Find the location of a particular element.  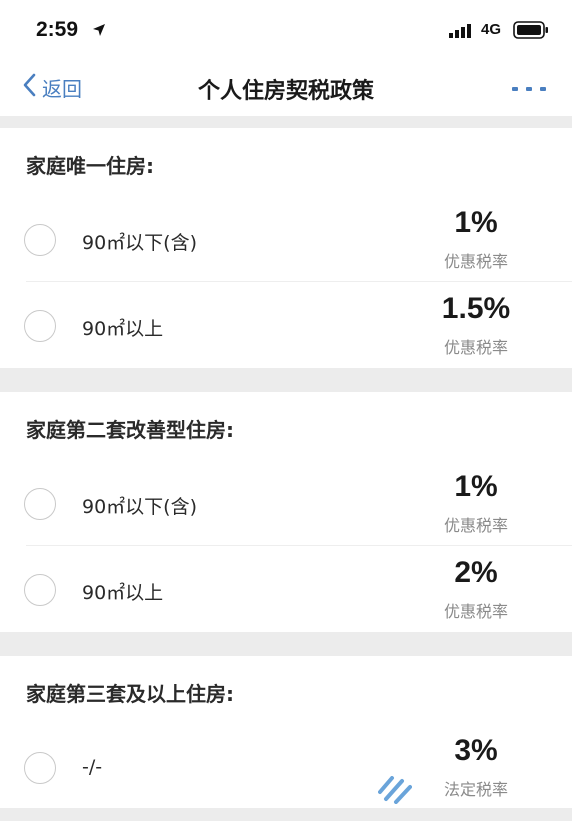

section-heading: 家庭第二套改善型住房: is located at coordinates (130, 430).